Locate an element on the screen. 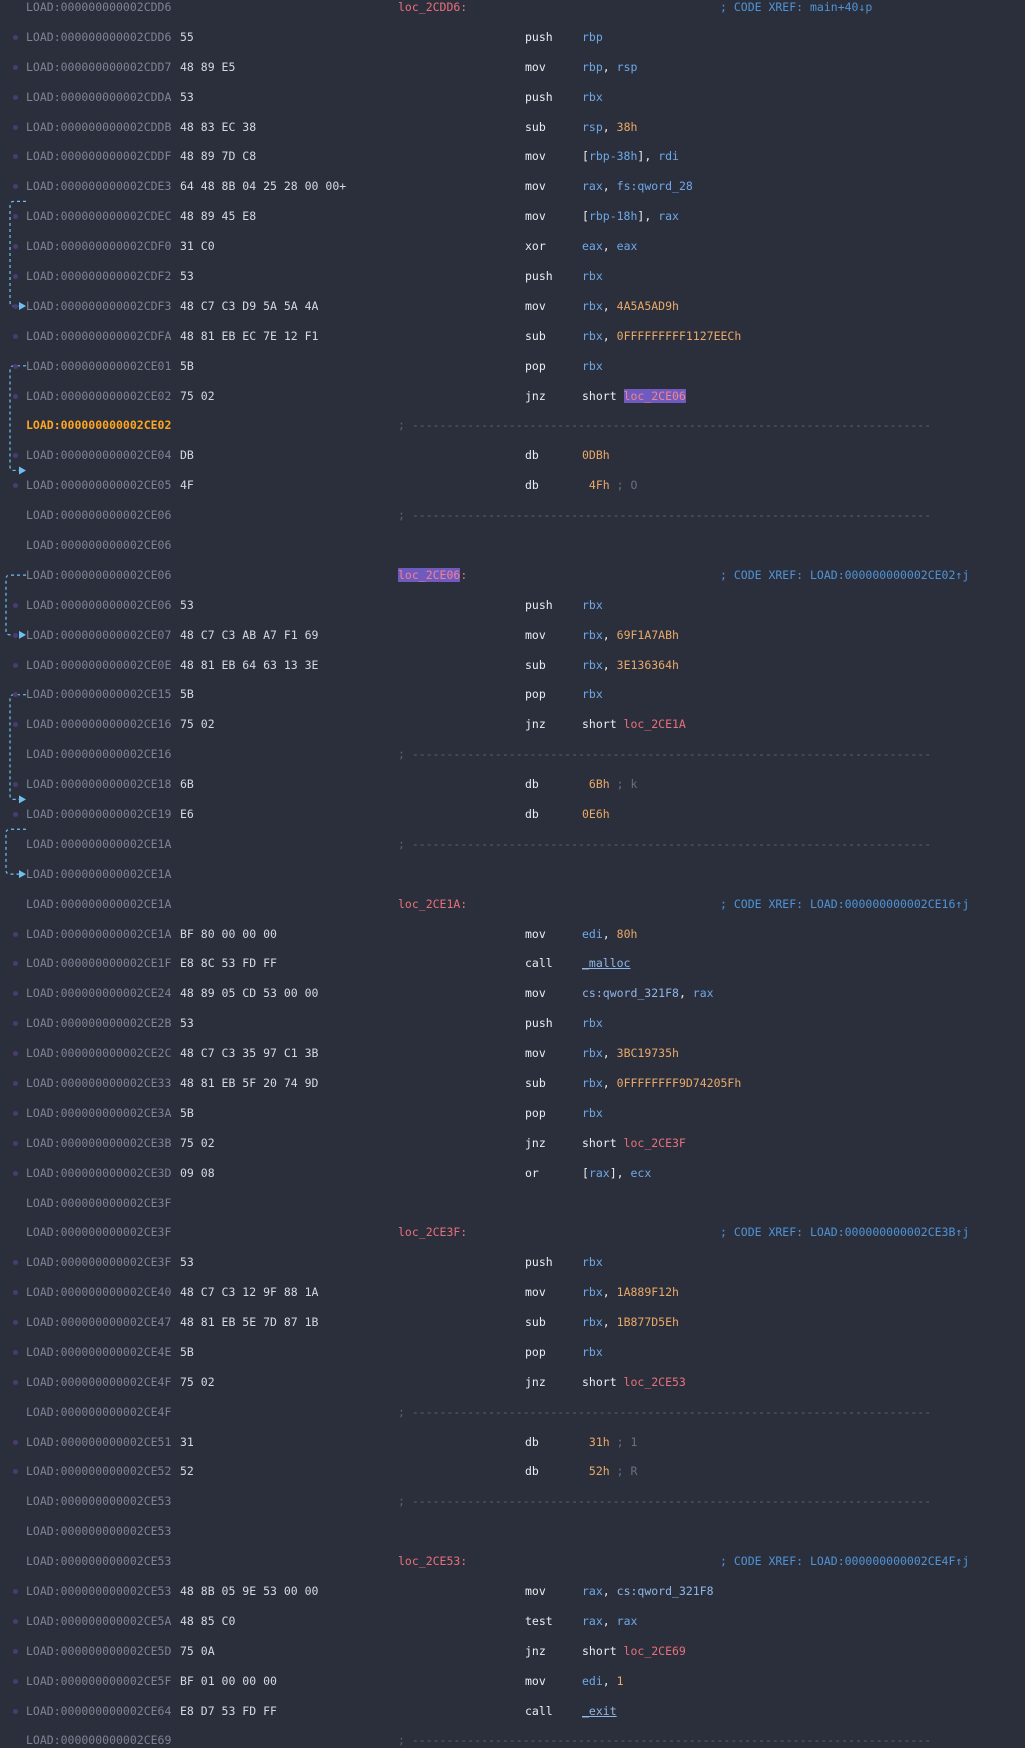 Image resolution: width=1025 pixels, height=1748 pixels. instruction-operands: short loc_2CE1A is located at coordinates (634, 724).